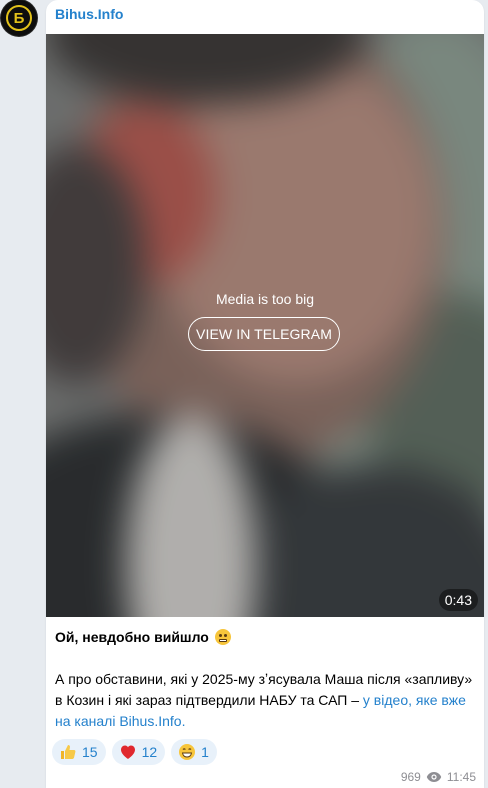 This screenshot has height=788, width=488. Describe the element at coordinates (187, 752) in the screenshot. I see `grinning-face-icon` at that location.